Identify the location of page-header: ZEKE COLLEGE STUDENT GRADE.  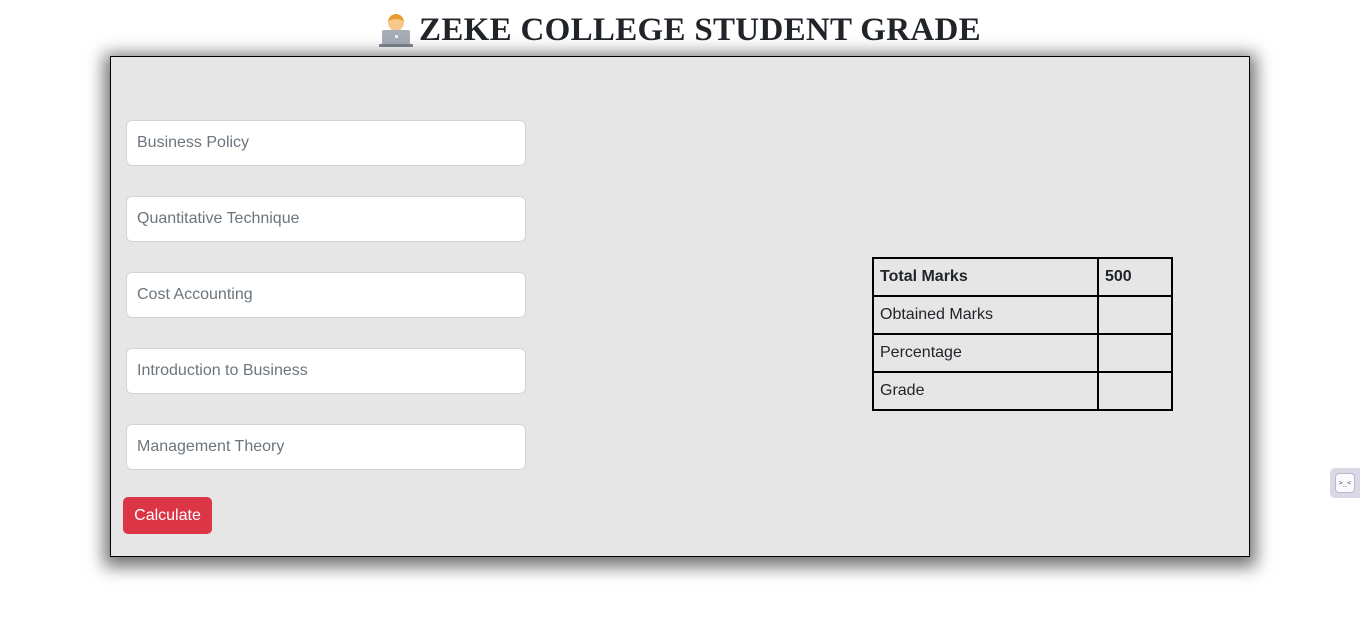
(680, 30).